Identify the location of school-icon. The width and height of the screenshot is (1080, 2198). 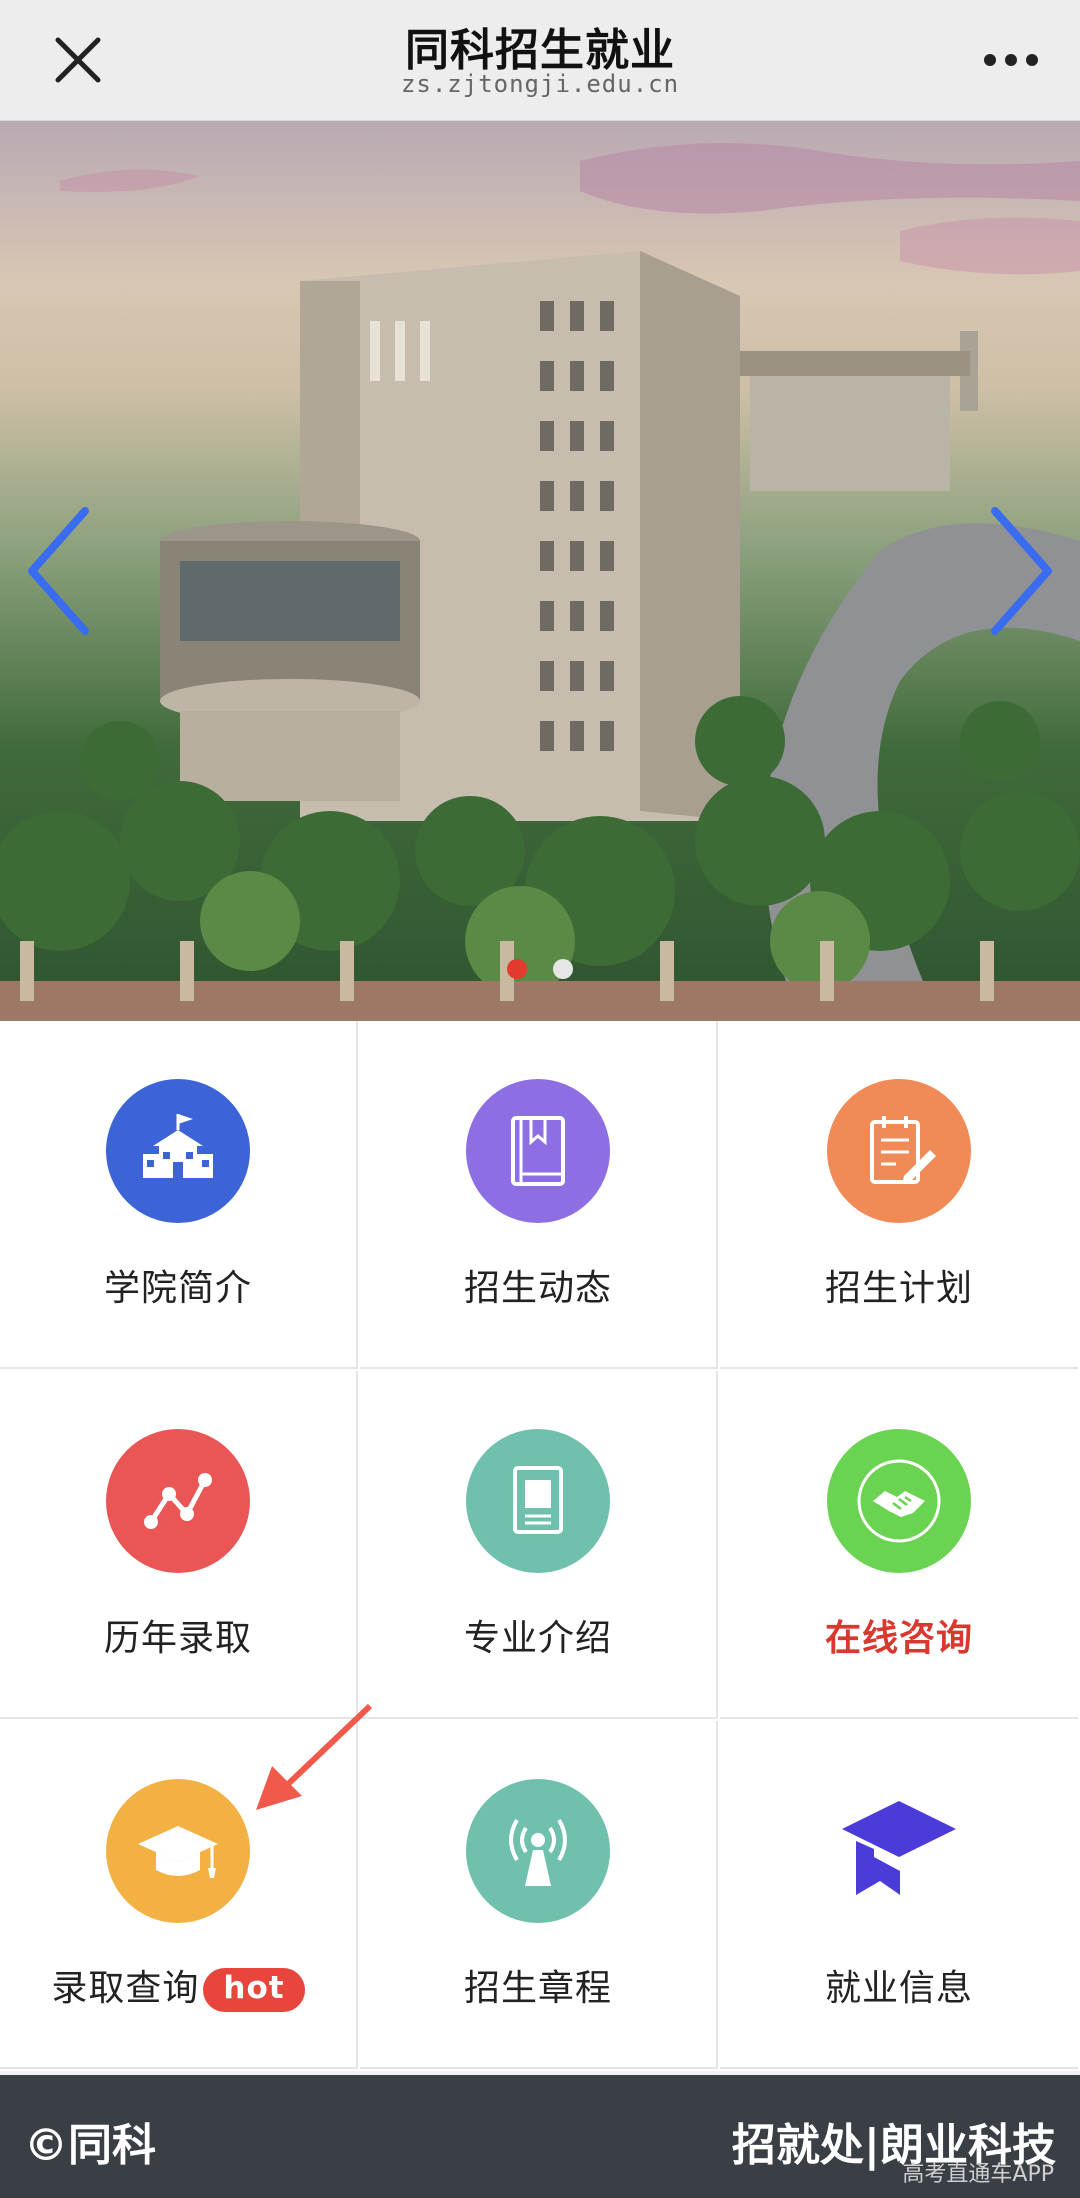
(178, 1151).